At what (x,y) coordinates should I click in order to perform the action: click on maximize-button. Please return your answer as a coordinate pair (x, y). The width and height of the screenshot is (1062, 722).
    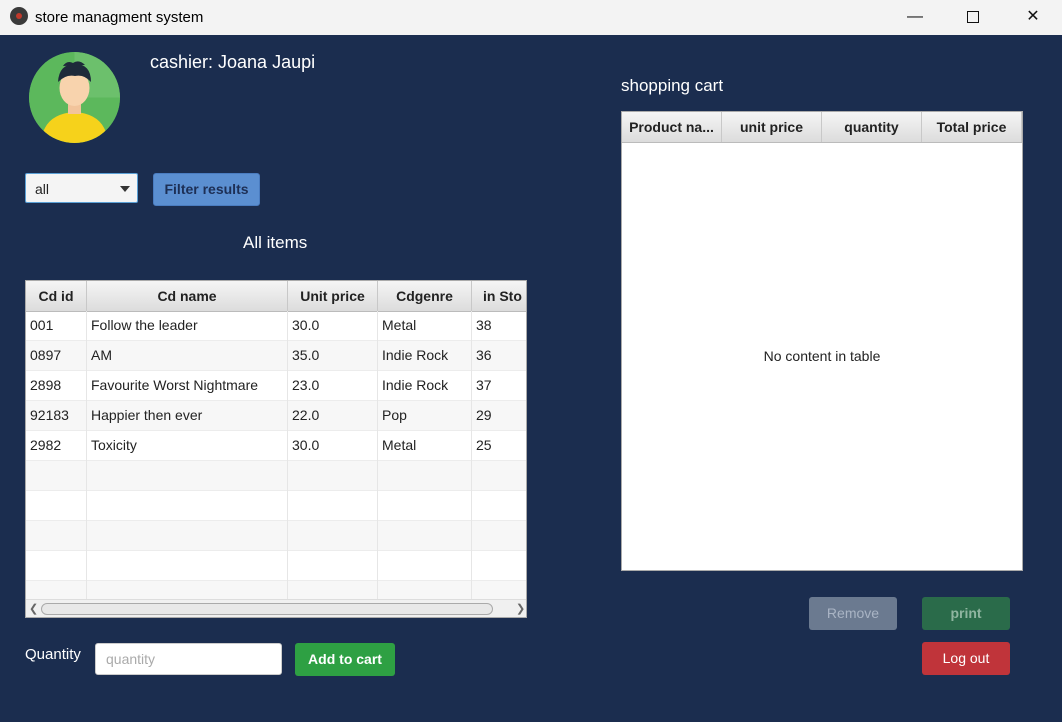
    Looking at the image, I should click on (973, 17).